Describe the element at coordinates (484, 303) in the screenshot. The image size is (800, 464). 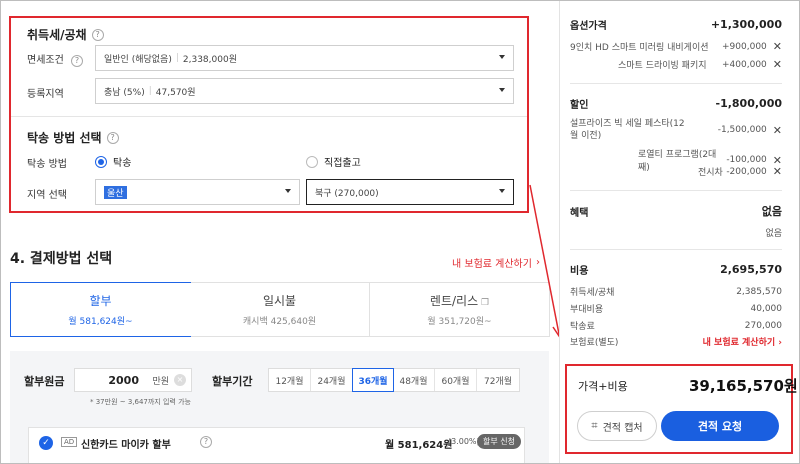
I see `window-icon: ❐` at that location.